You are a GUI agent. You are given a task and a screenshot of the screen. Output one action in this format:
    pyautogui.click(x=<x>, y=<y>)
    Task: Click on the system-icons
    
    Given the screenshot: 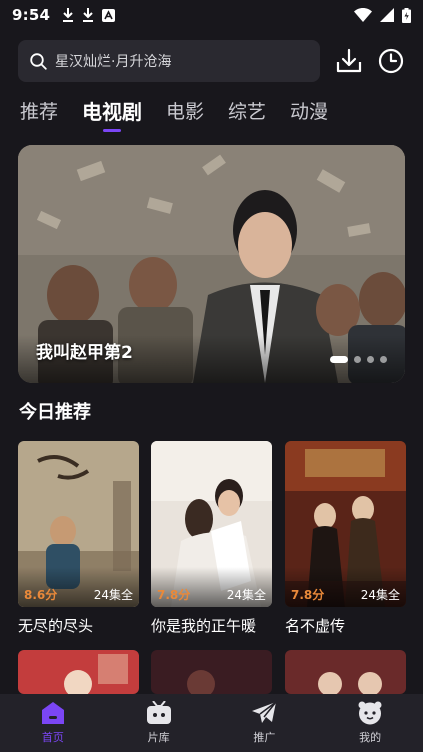 What is the action you would take?
    pyautogui.click(x=382, y=15)
    